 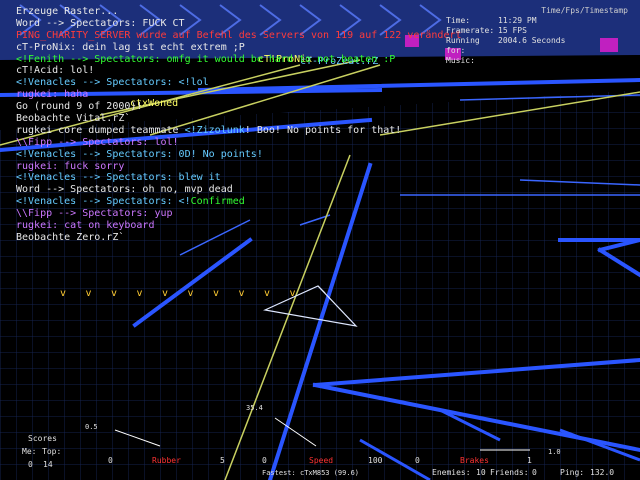 What do you see at coordinates (70, 166) in the screenshot?
I see `chat-text: rugkei: fuck sorry` at bounding box center [70, 166].